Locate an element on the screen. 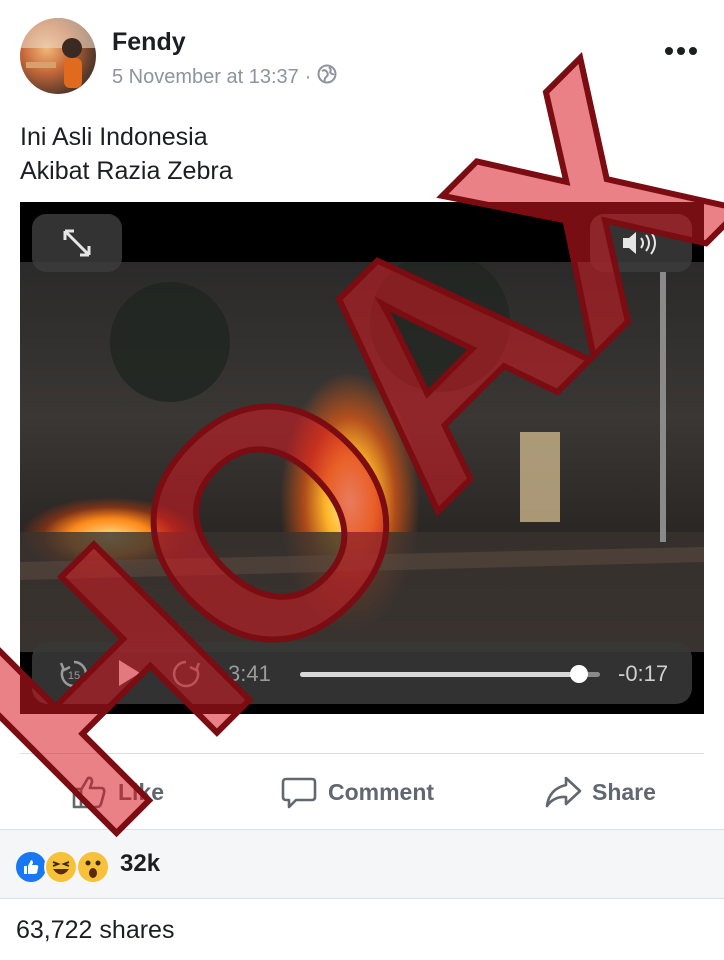  share-button: Share is located at coordinates (600, 792).